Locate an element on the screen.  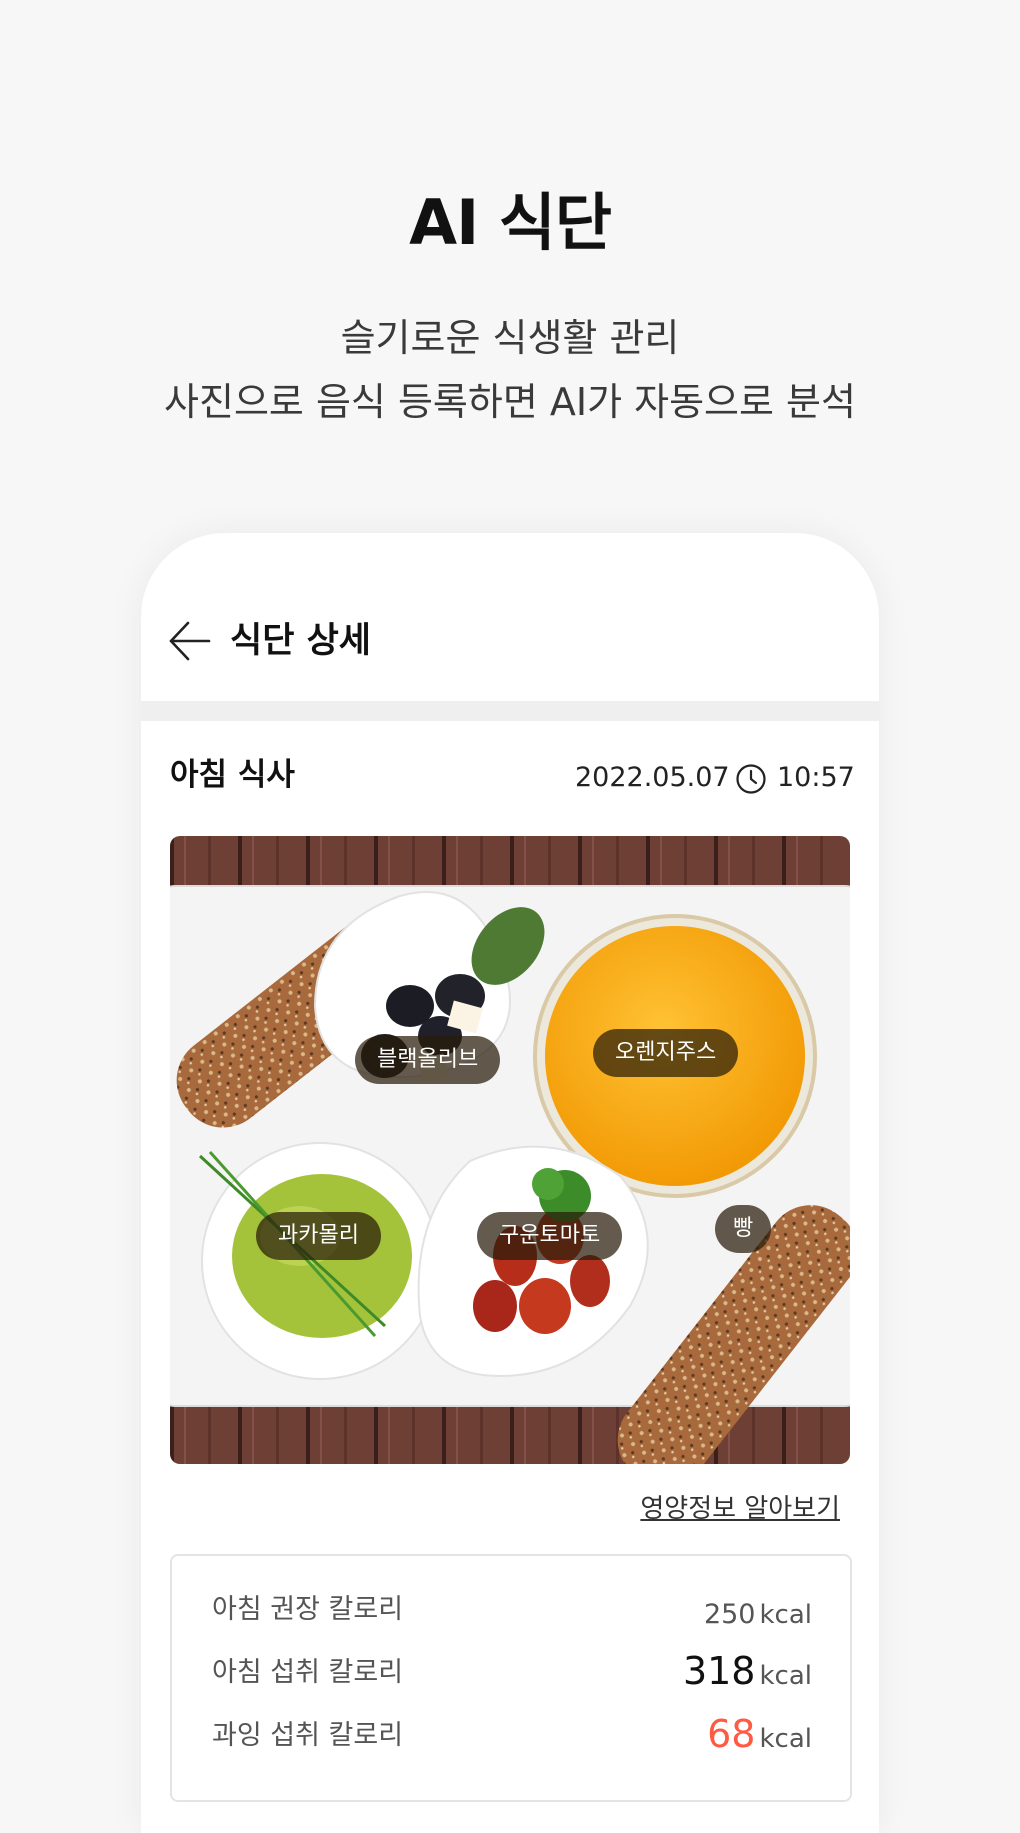
food-tag-black-olive: 블랙올리브 is located at coordinates (428, 1060).